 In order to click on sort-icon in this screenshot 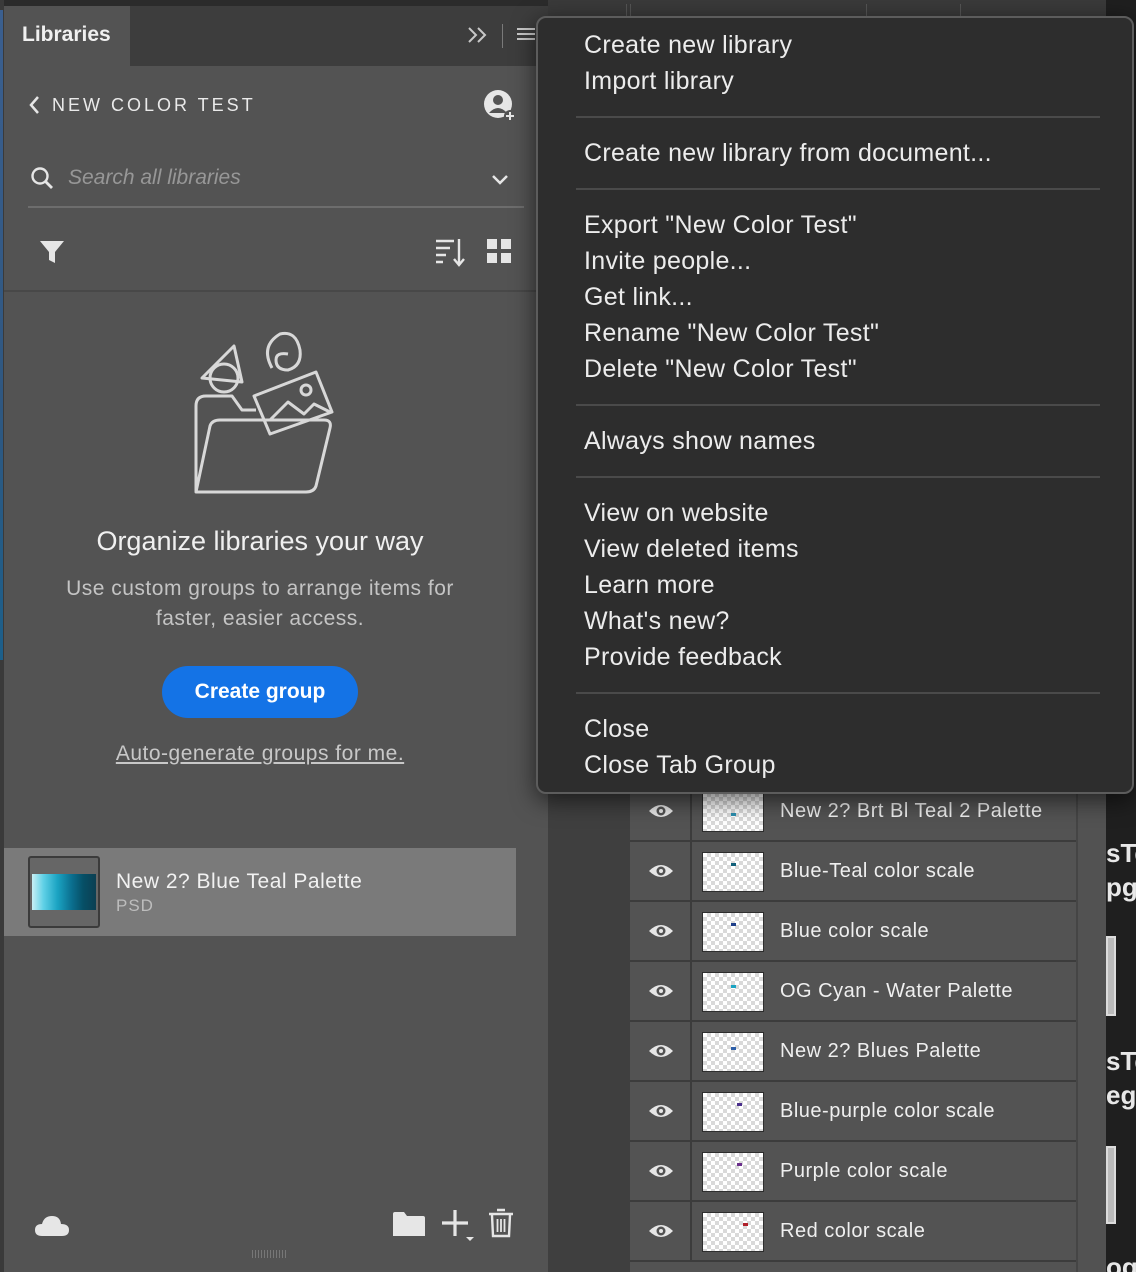, I will do `click(450, 252)`.